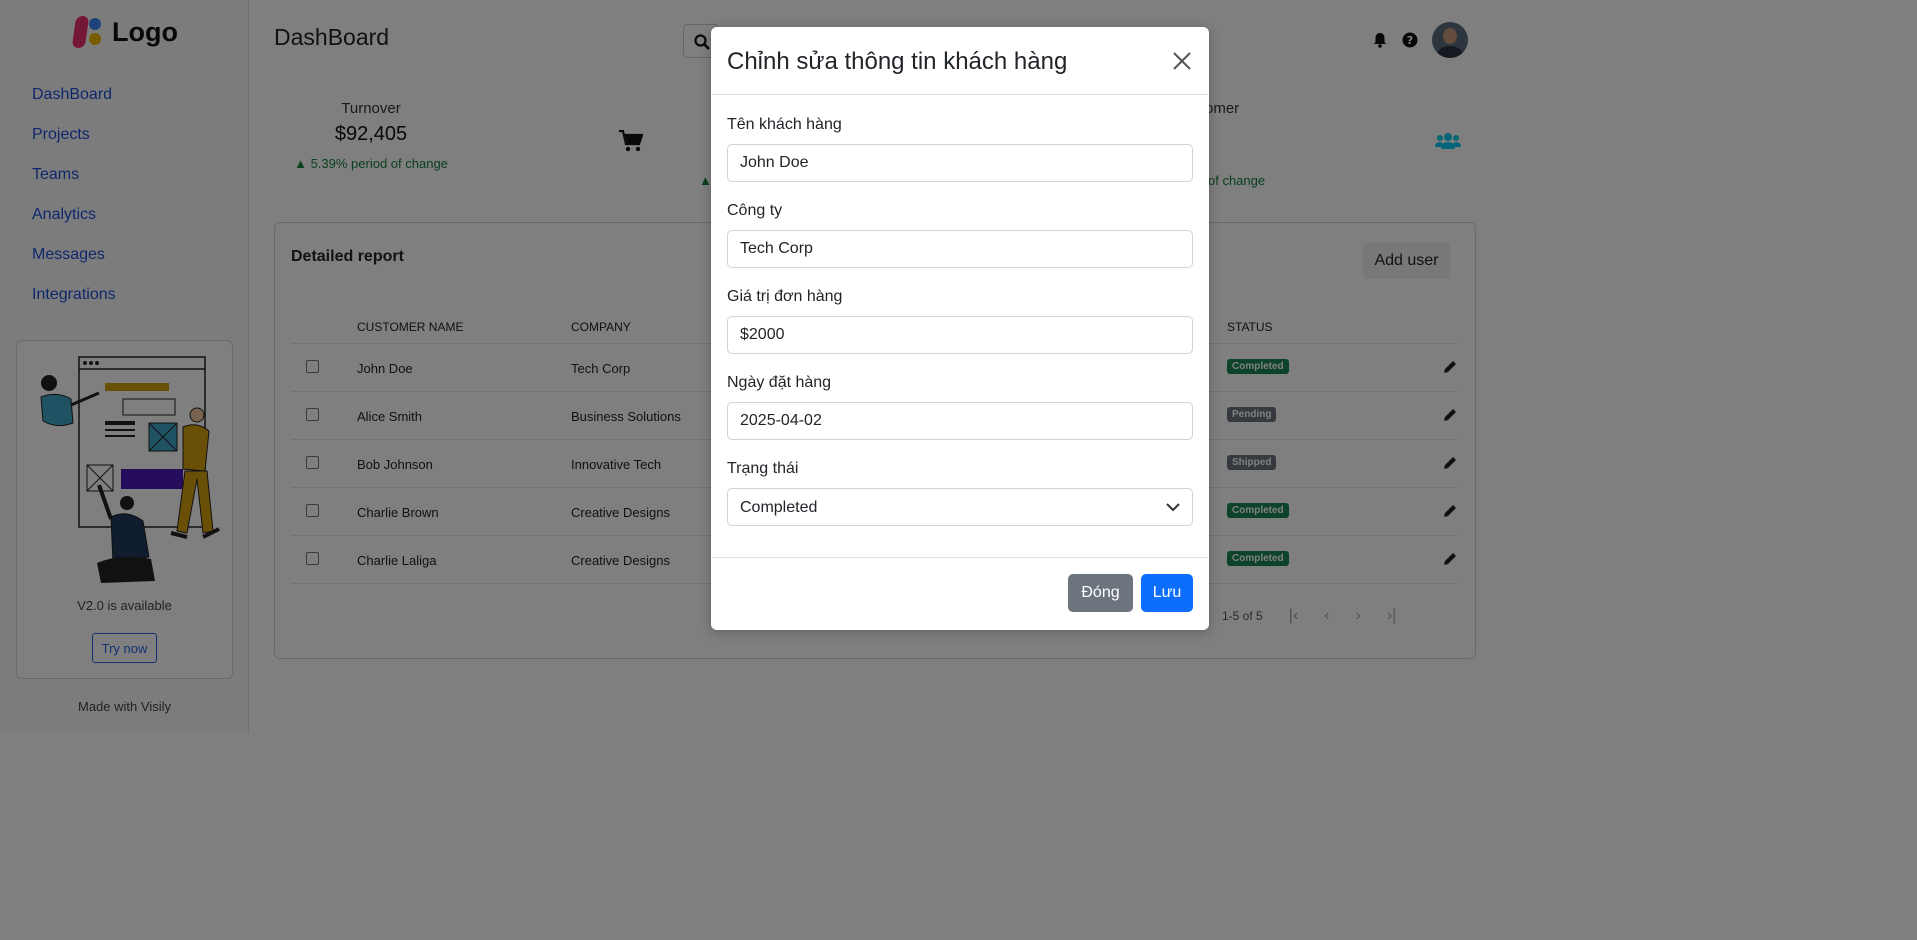  What do you see at coordinates (960, 335) in the screenshot?
I see `order-value-input` at bounding box center [960, 335].